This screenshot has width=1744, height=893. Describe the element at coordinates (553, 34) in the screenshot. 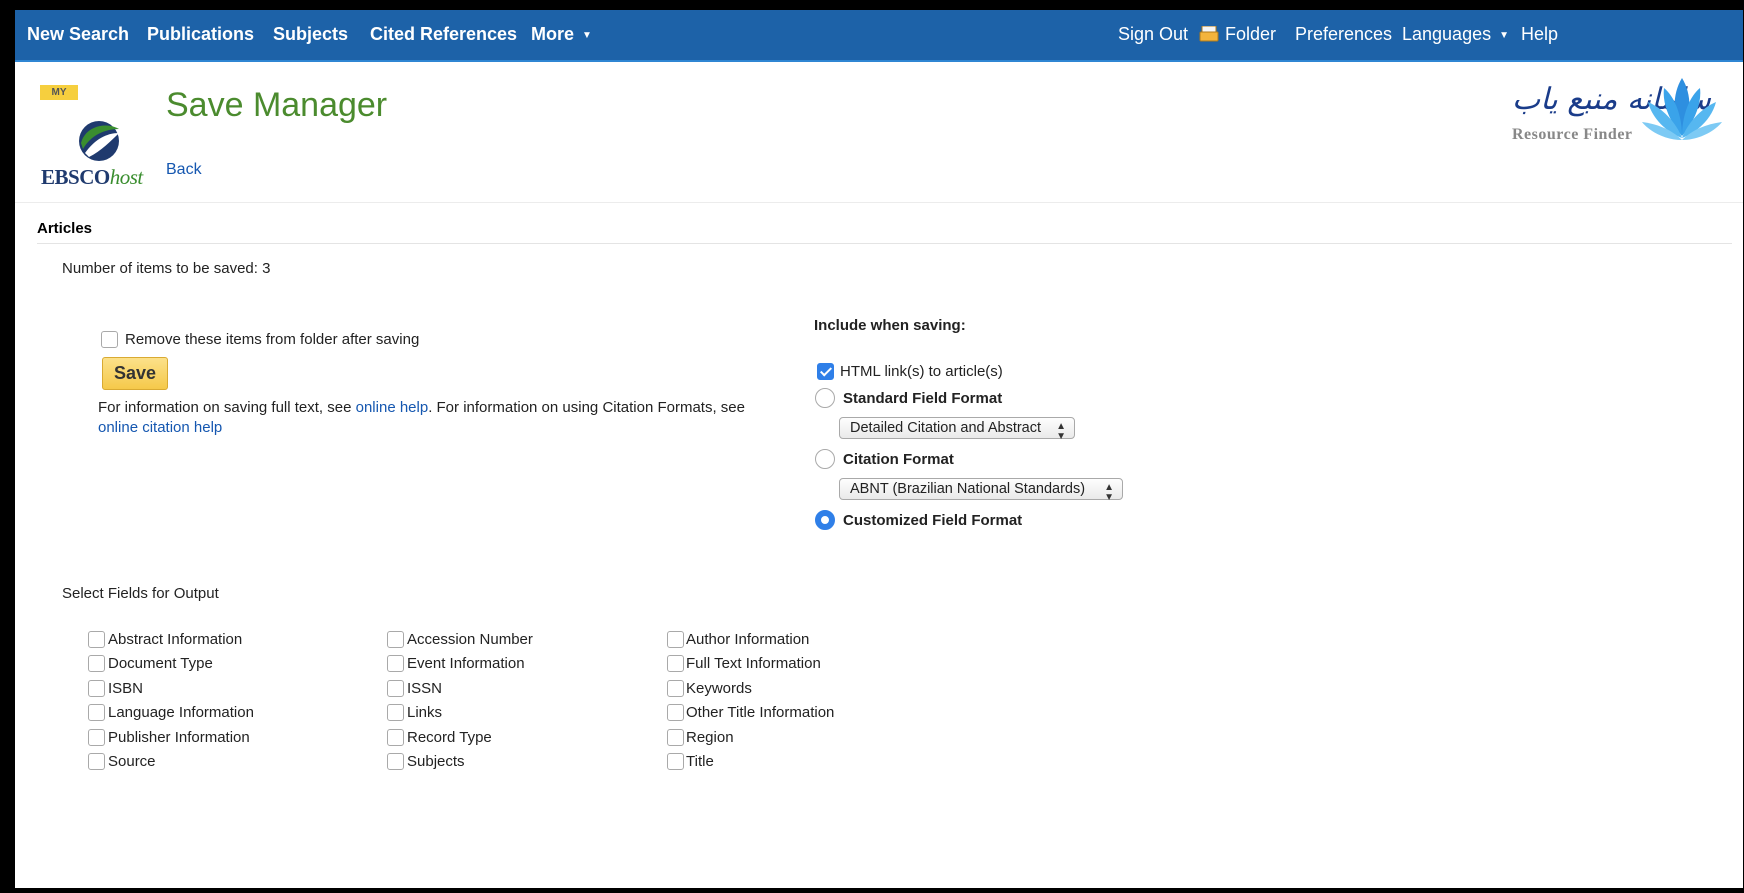

I see `nav-more-label: More` at that location.